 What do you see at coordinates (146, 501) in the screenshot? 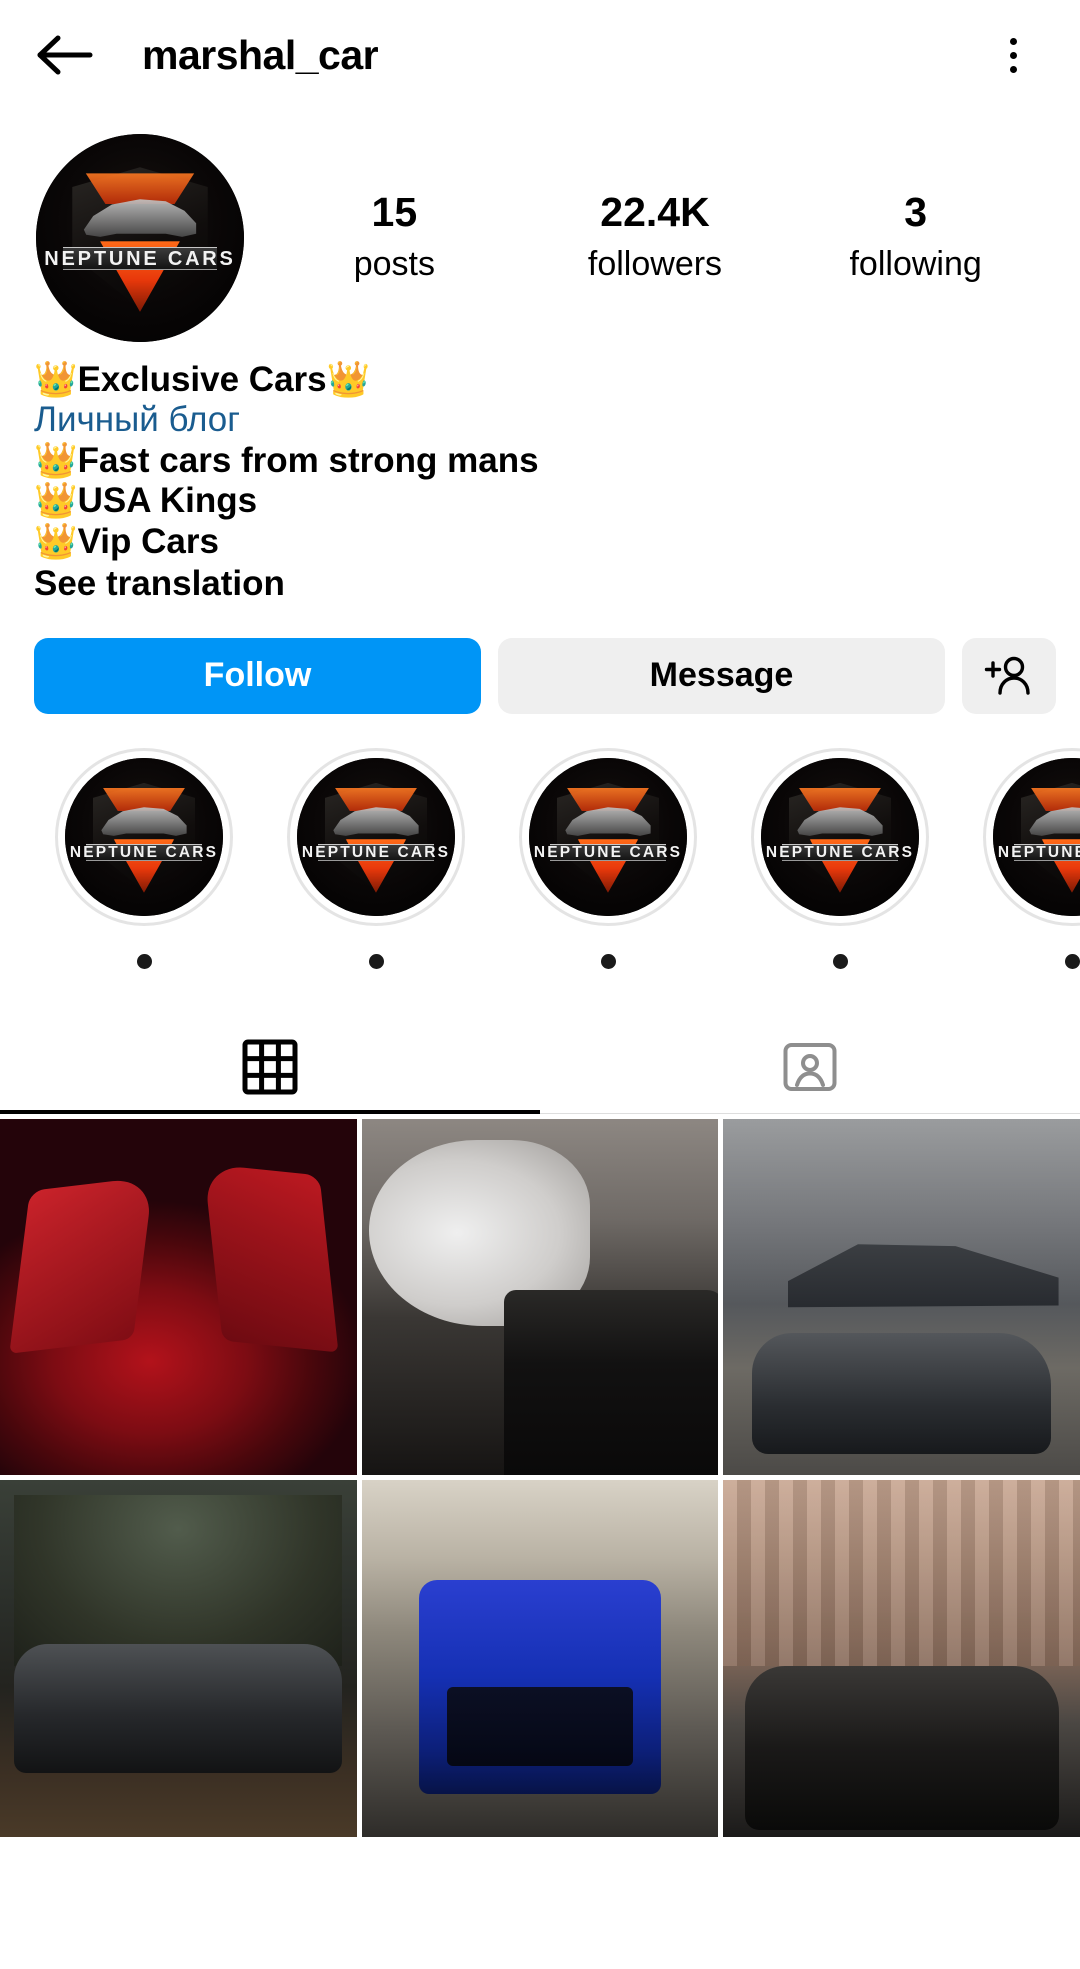
I see `bio-line-2: 👑USA Kings` at bounding box center [146, 501].